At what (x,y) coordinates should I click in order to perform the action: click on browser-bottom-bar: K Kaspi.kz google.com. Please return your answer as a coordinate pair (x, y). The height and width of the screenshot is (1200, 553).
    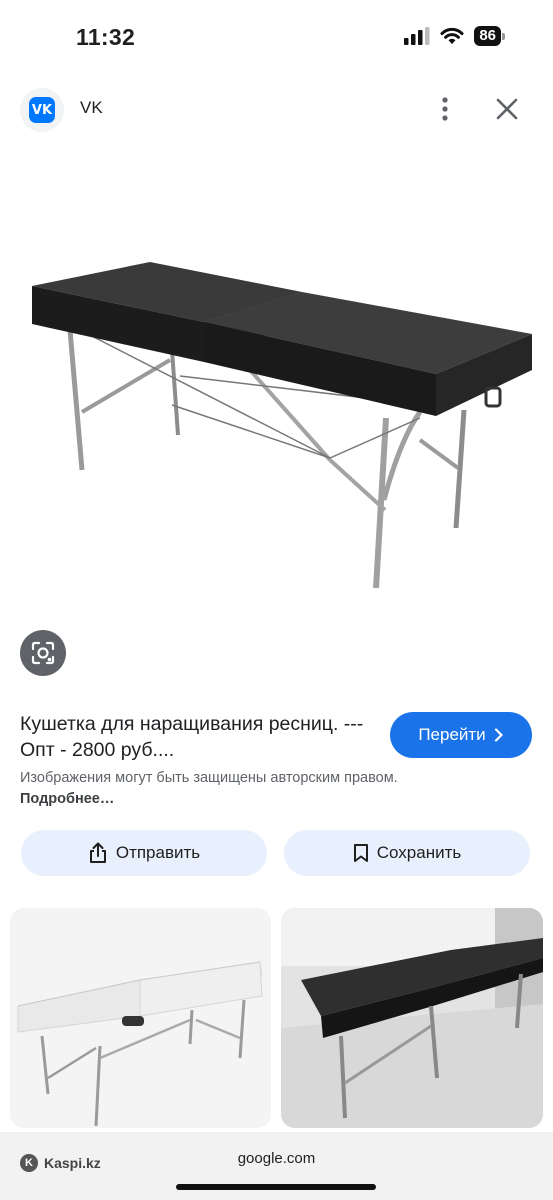
    Looking at the image, I should click on (276, 1166).